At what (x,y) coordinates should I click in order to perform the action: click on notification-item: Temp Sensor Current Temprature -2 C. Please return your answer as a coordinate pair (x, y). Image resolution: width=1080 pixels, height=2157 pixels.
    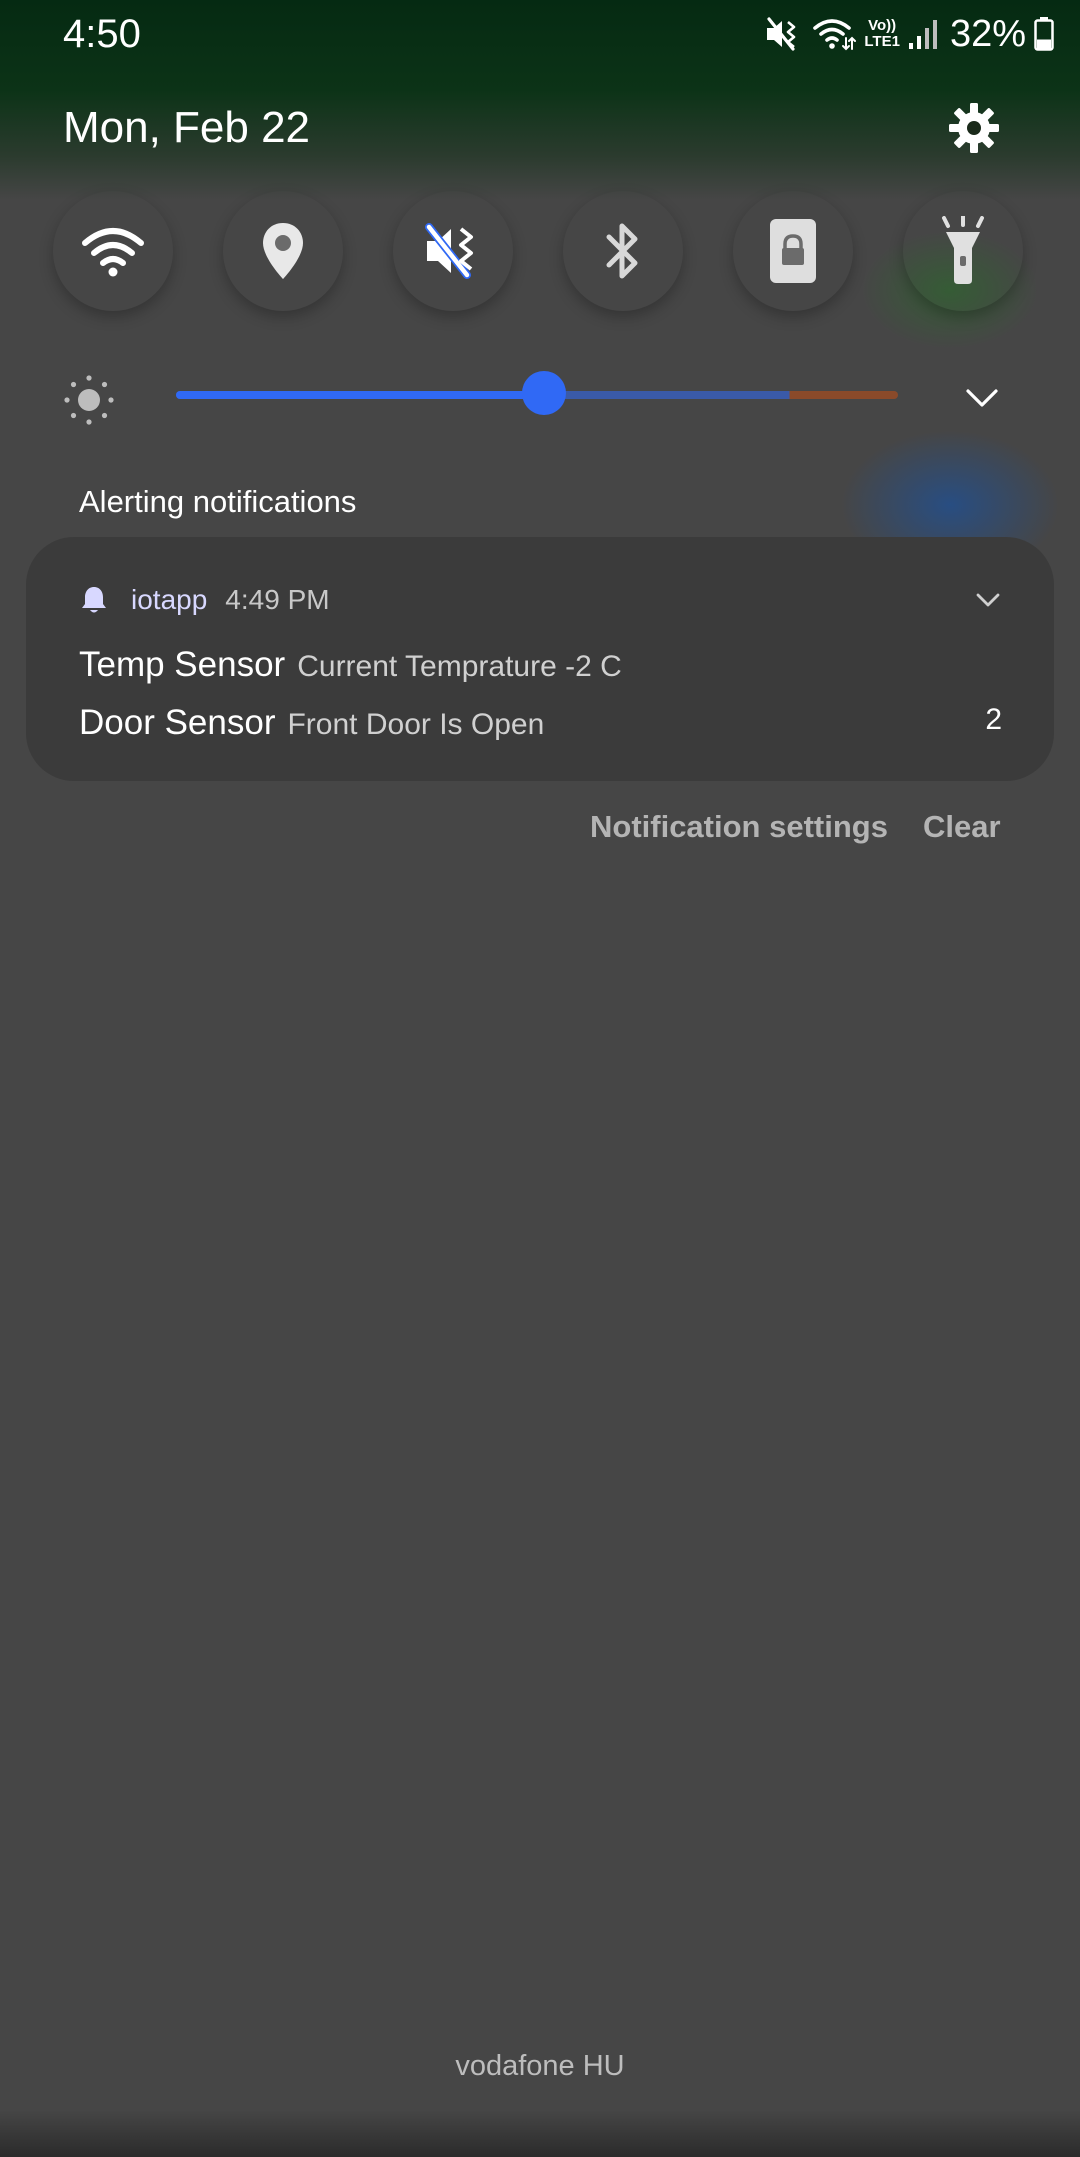
    Looking at the image, I should click on (350, 665).